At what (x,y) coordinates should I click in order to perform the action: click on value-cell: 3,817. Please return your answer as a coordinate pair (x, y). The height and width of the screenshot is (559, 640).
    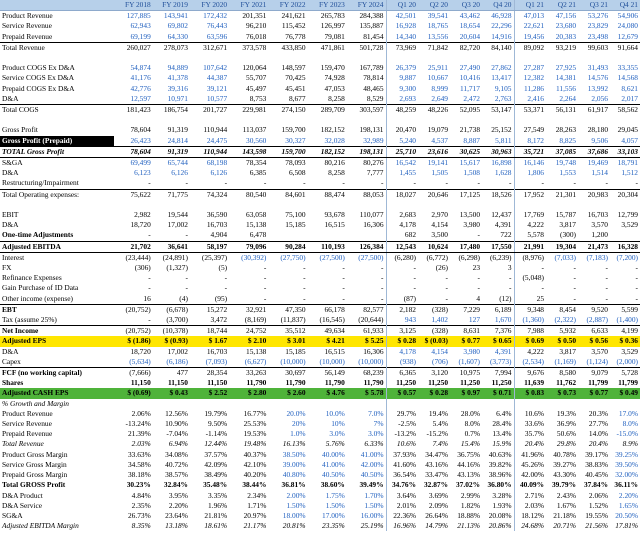
    Looking at the image, I should click on (562, 352).